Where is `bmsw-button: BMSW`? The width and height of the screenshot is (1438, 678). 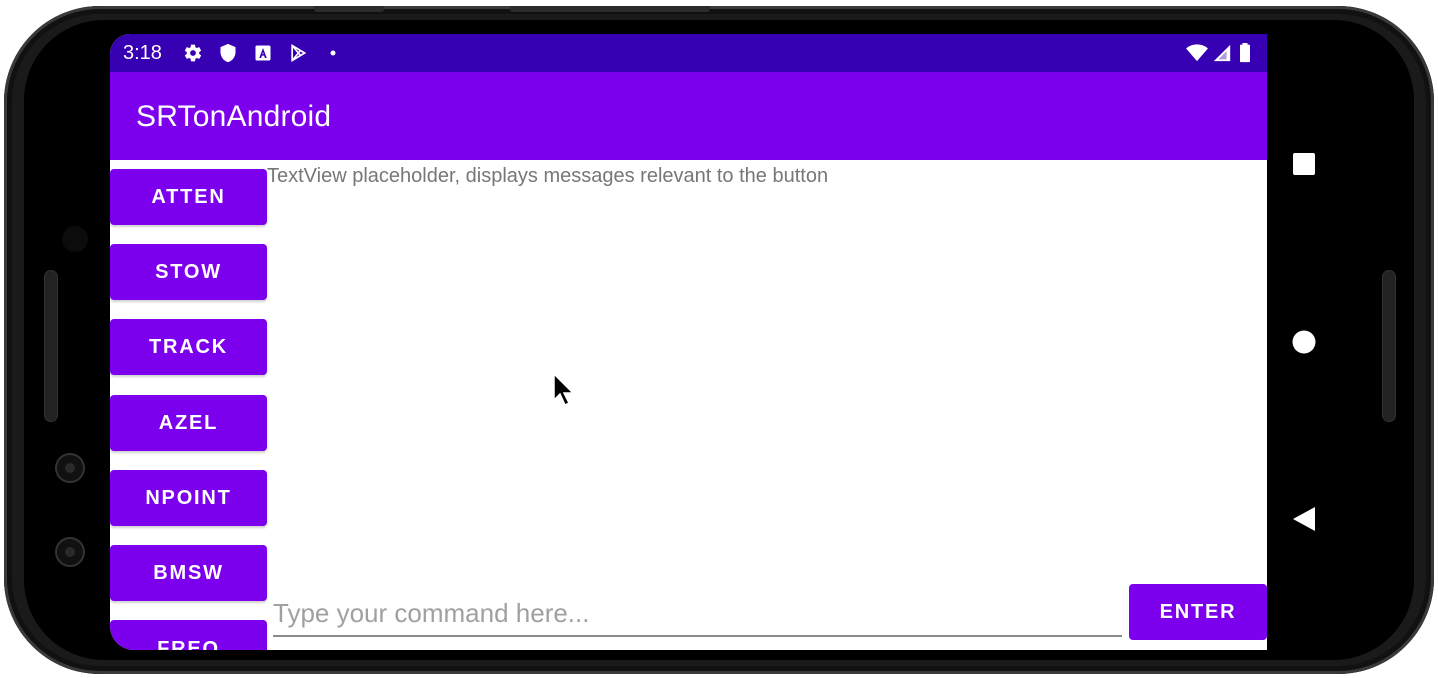 bmsw-button: BMSW is located at coordinates (188, 573).